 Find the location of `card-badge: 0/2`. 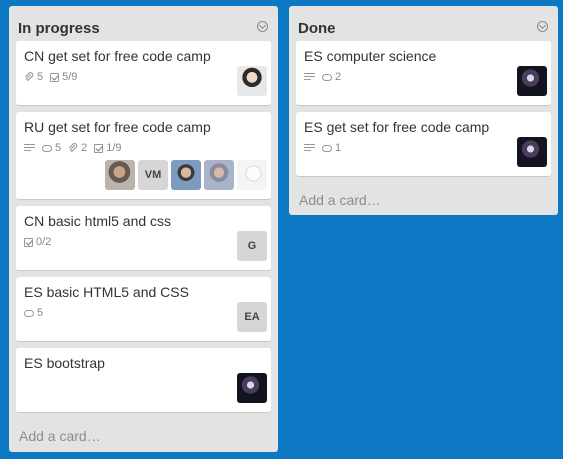

card-badge: 0/2 is located at coordinates (37, 242).